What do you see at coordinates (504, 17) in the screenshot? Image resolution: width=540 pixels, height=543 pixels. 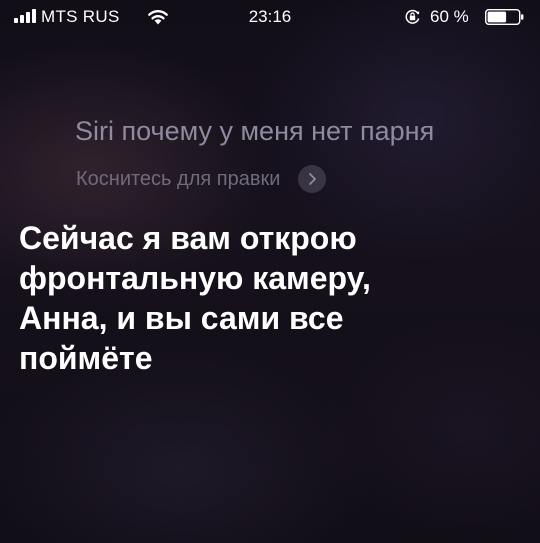 I see `battery-icon` at bounding box center [504, 17].